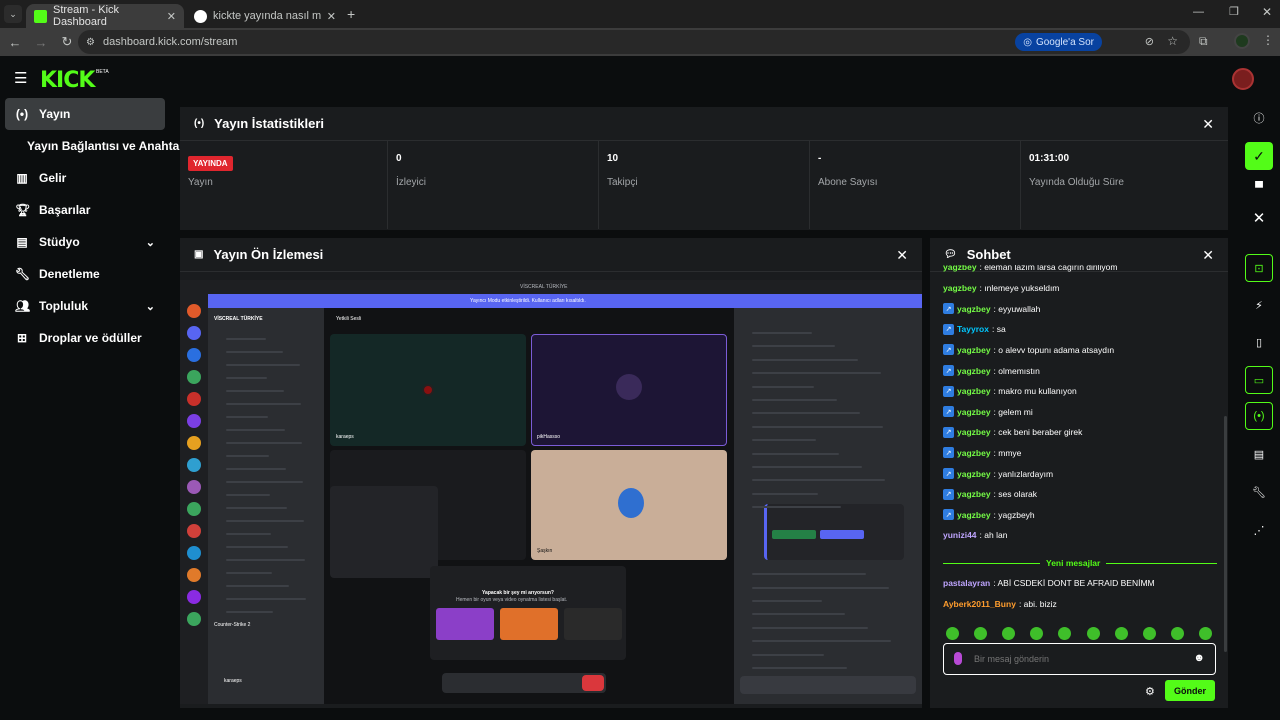 The width and height of the screenshot is (1280, 720). I want to click on eye-off-icon: ⊘, so click(1149, 41).